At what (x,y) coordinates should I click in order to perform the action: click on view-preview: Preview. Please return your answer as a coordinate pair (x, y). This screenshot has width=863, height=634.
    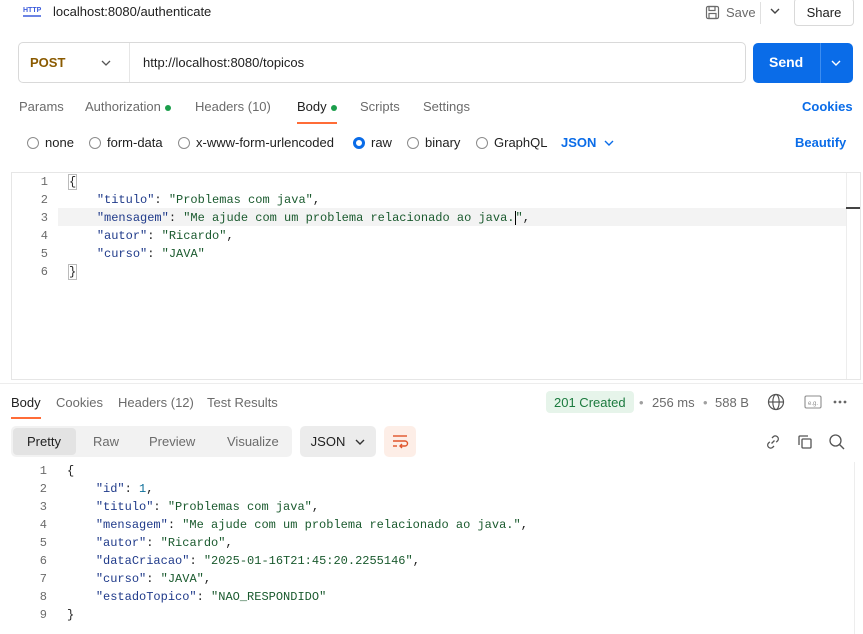
    Looking at the image, I should click on (172, 441).